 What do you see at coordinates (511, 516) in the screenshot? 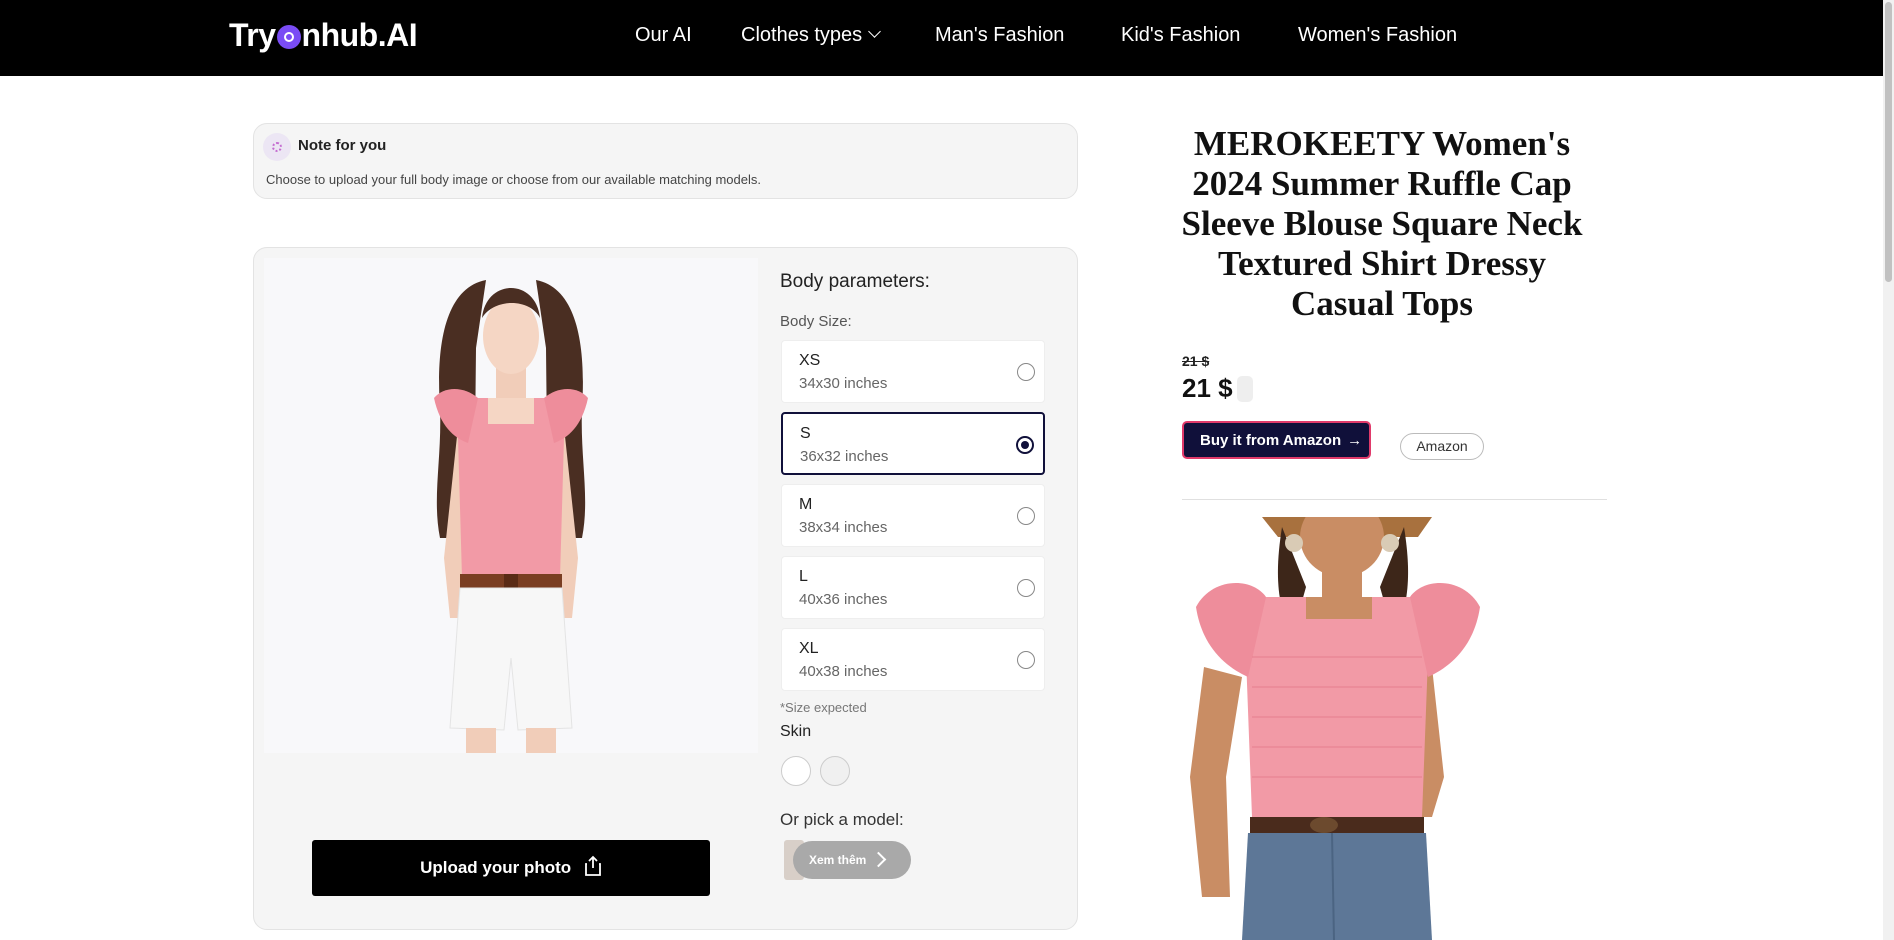
I see `model-illustration` at bounding box center [511, 516].